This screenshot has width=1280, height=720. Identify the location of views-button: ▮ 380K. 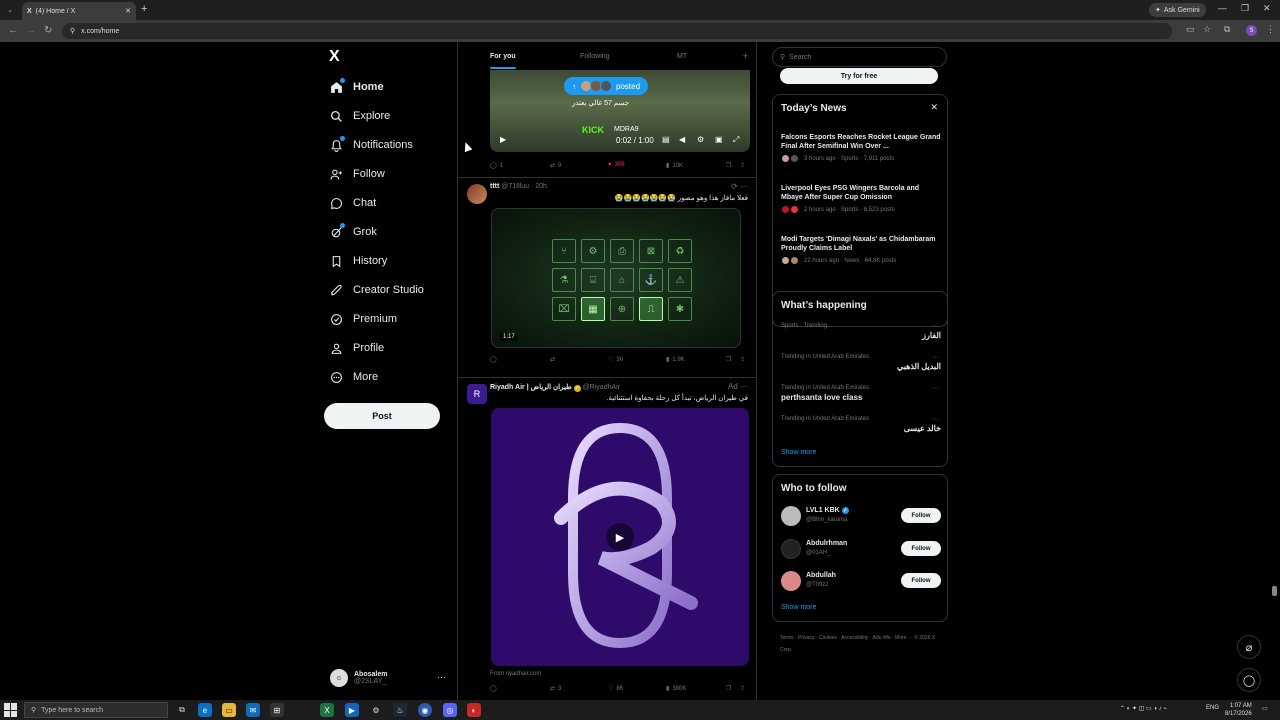
(676, 689).